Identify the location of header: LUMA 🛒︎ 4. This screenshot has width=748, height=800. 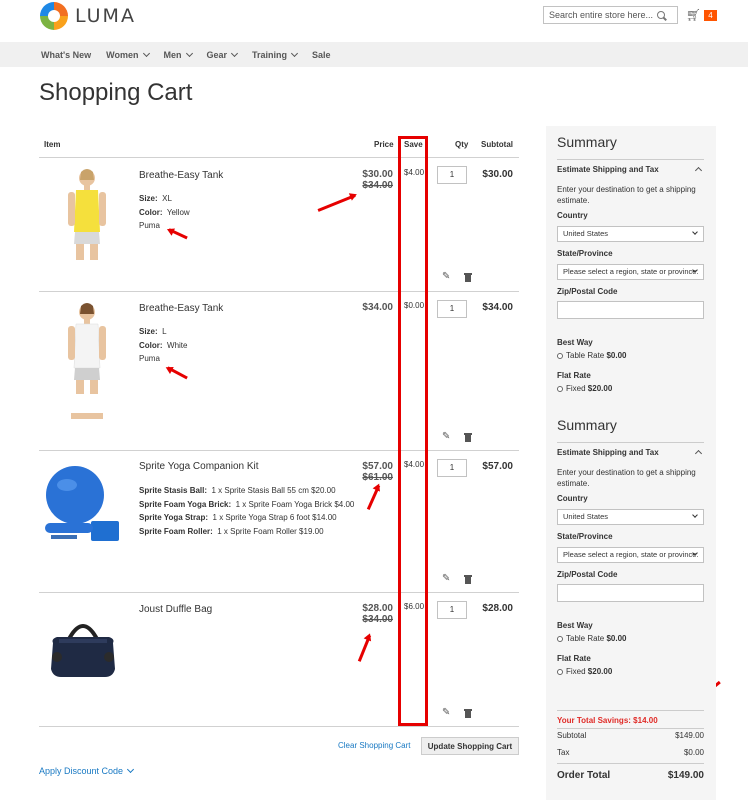
(374, 21).